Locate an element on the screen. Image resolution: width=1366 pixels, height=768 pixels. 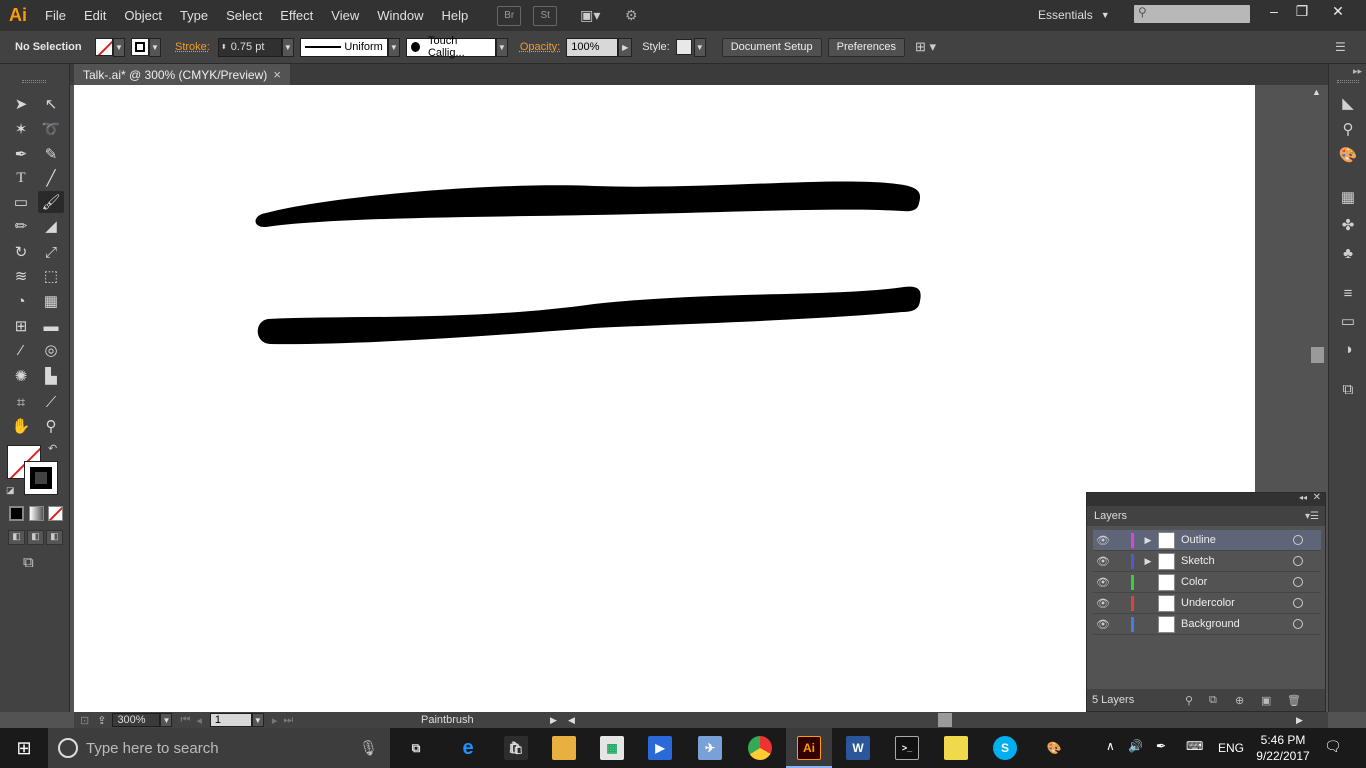
zoom-dropdown: ▼ is located at coordinates (166, 720).